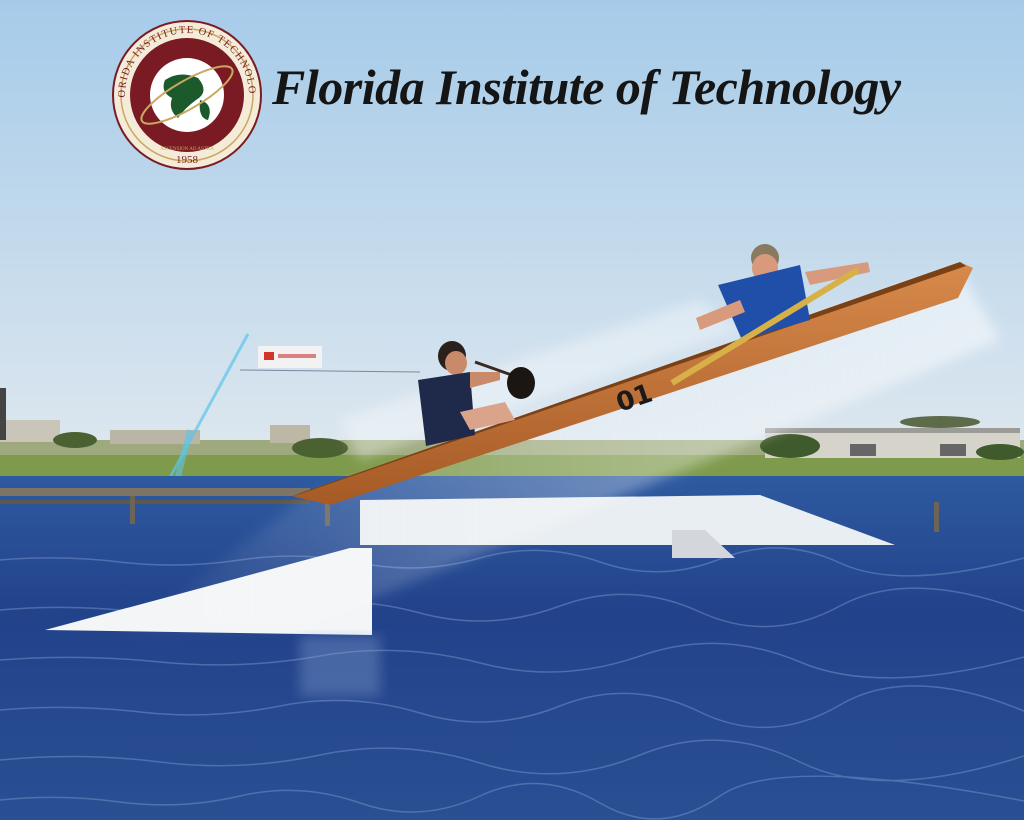 This screenshot has width=1024, height=820. Describe the element at coordinates (187, 160) in the screenshot. I see `seal-year: 1958` at that location.